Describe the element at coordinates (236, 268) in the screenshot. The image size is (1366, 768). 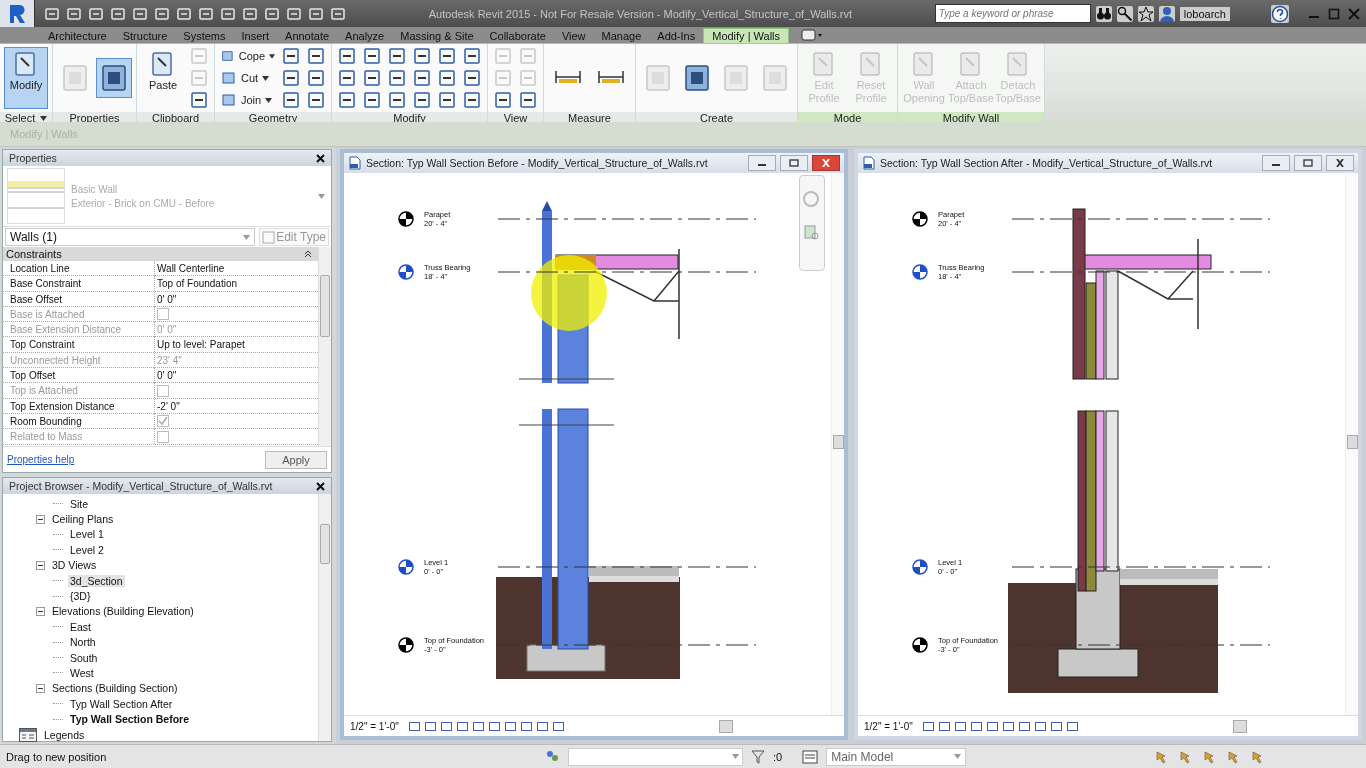
I see `property-value: Wall Centerline` at that location.